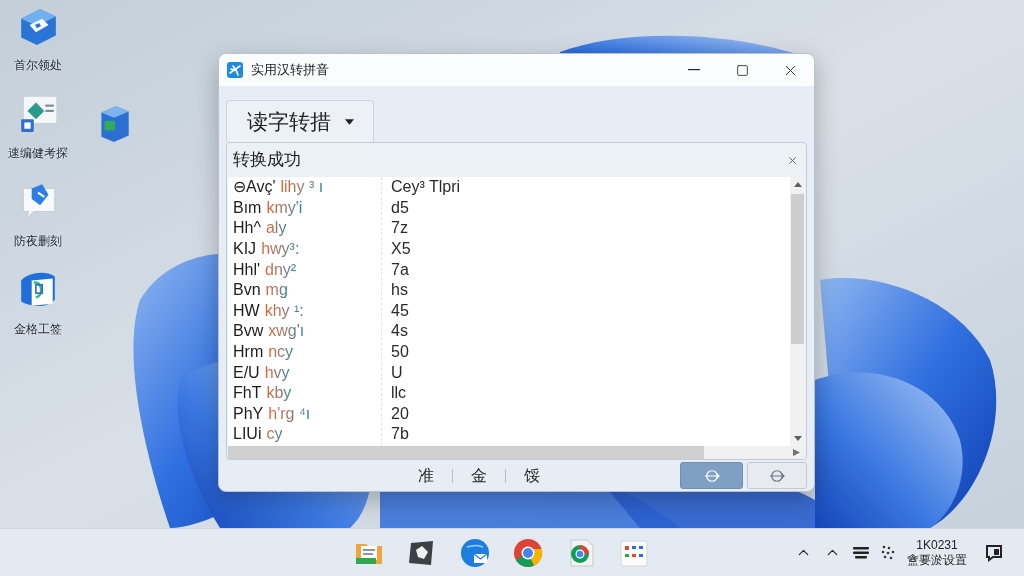 This screenshot has height=576, width=1024. What do you see at coordinates (796, 452) in the screenshot?
I see `scroll-right-icon` at bounding box center [796, 452].